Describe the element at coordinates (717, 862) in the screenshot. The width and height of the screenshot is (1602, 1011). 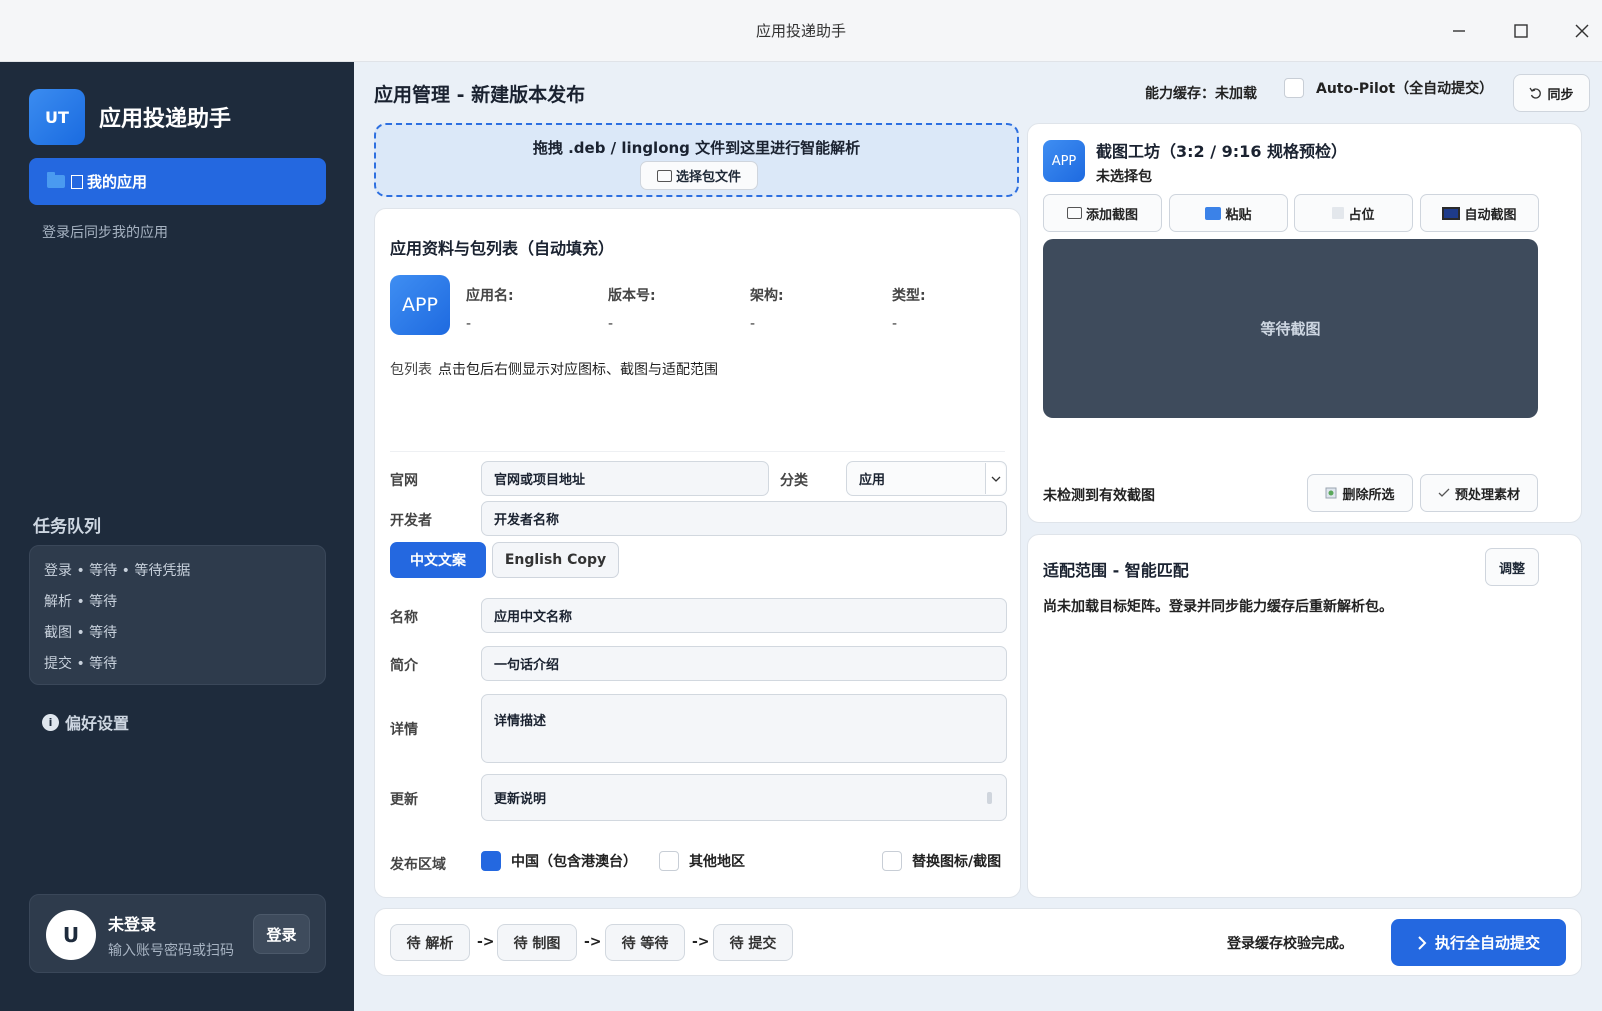
I see `region-other-label: 其他地区` at that location.